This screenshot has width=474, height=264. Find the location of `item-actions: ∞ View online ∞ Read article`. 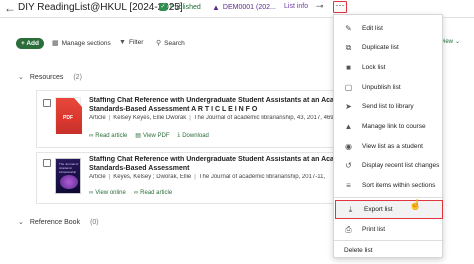

item-actions: ∞ View online ∞ Read article is located at coordinates (130, 193).